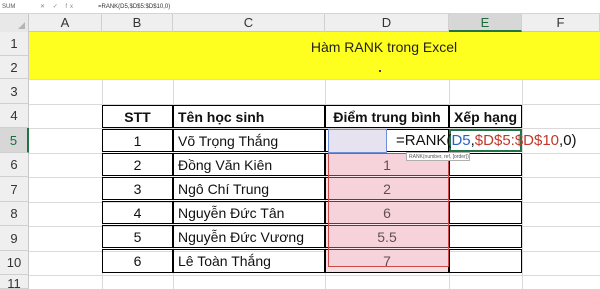 The height and width of the screenshot is (289, 600). I want to click on table-row-6-rank, so click(485, 261).